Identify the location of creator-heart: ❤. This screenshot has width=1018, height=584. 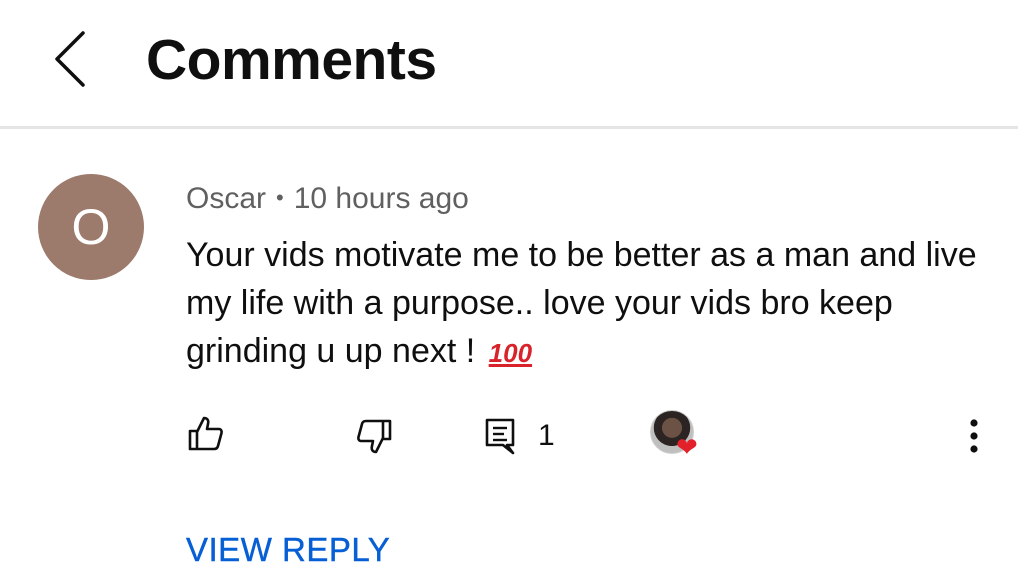
(678, 439).